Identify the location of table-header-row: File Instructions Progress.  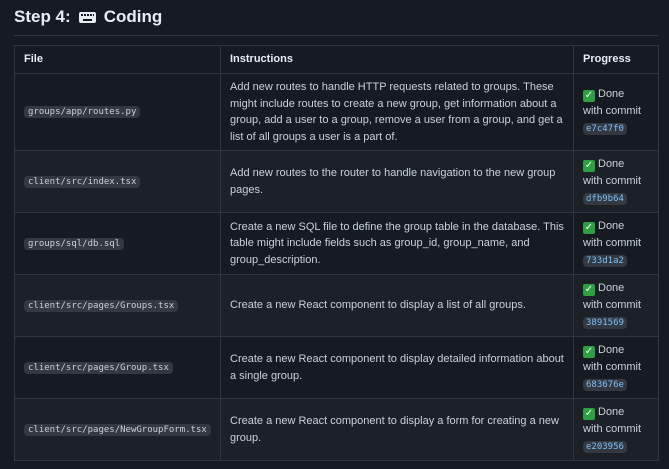
(336, 59).